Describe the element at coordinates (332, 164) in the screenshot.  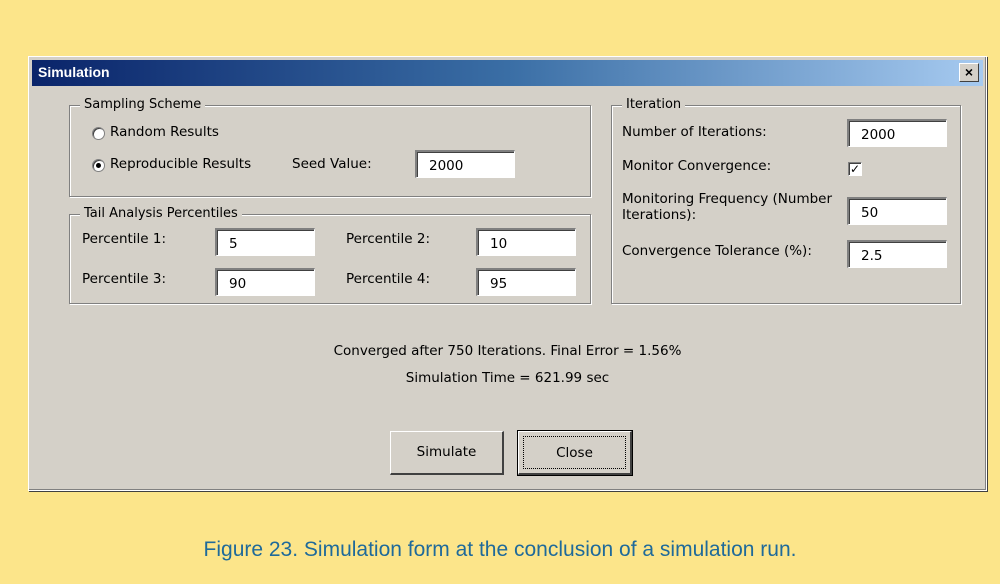
I see `seed-value-label: Seed Value:` at that location.